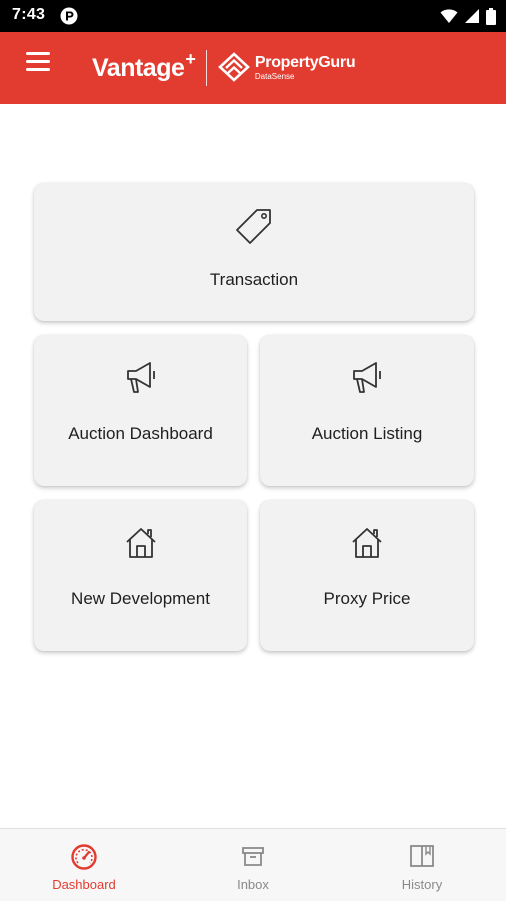  Describe the element at coordinates (253, 226) in the screenshot. I see `tag-icon` at that location.